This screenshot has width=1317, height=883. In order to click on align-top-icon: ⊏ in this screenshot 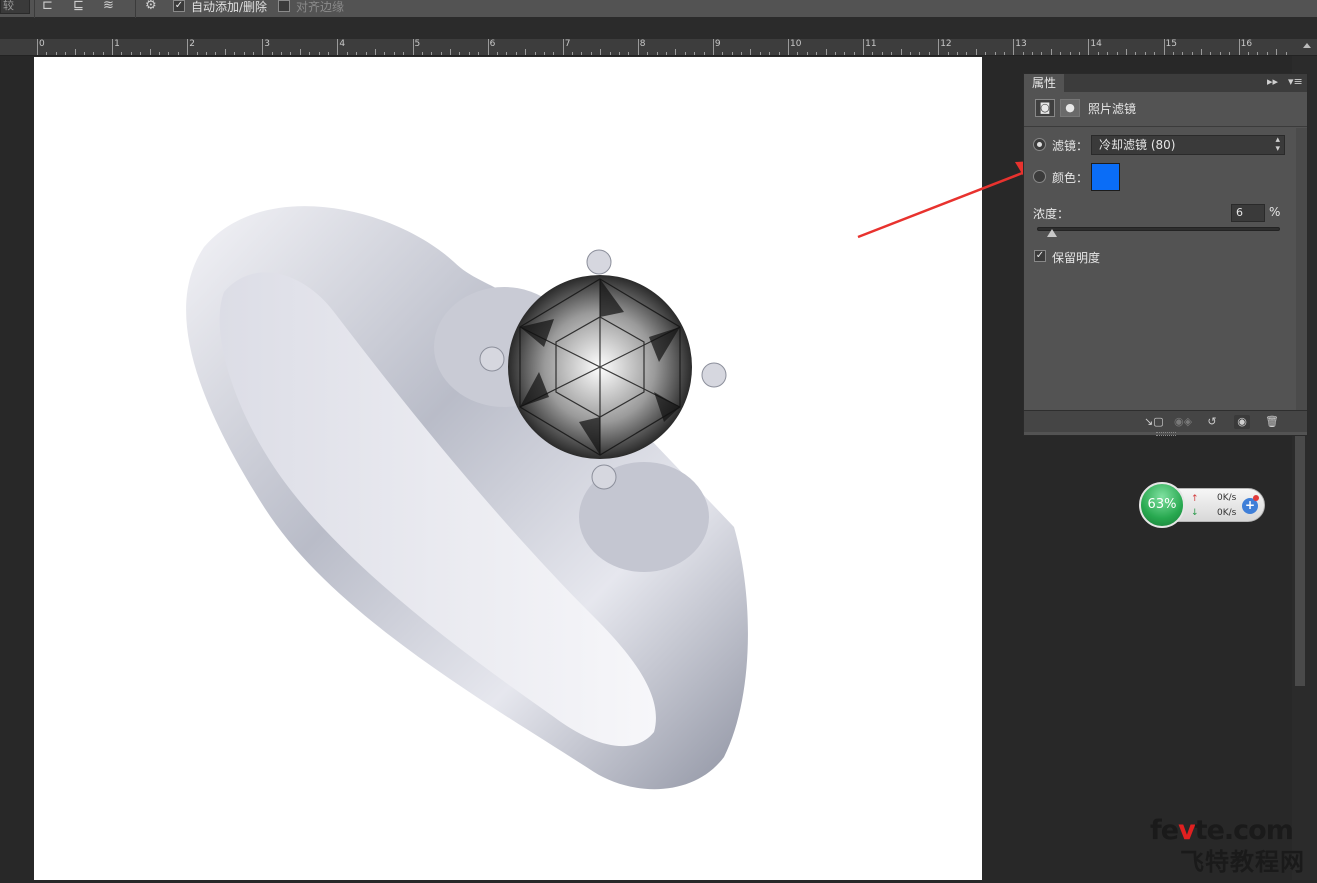, I will do `click(51, 7)`.